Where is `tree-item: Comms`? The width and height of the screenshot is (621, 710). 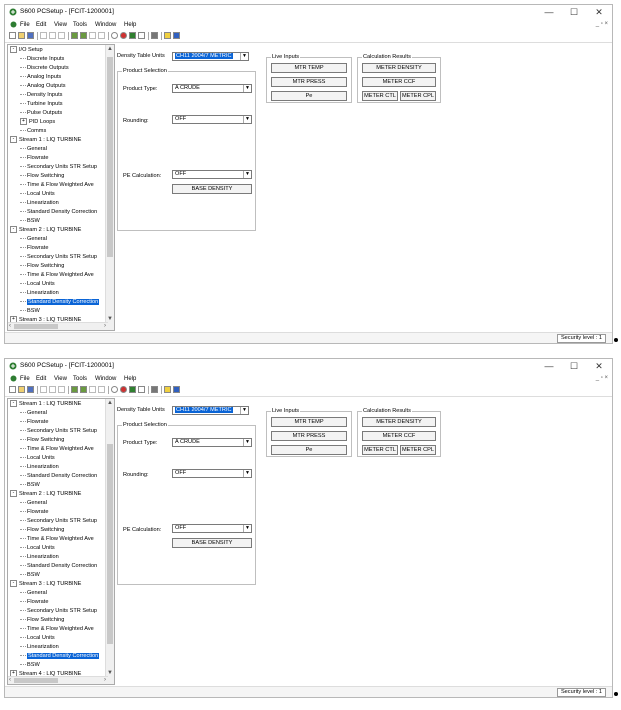
tree-item: Comms is located at coordinates (33, 131).